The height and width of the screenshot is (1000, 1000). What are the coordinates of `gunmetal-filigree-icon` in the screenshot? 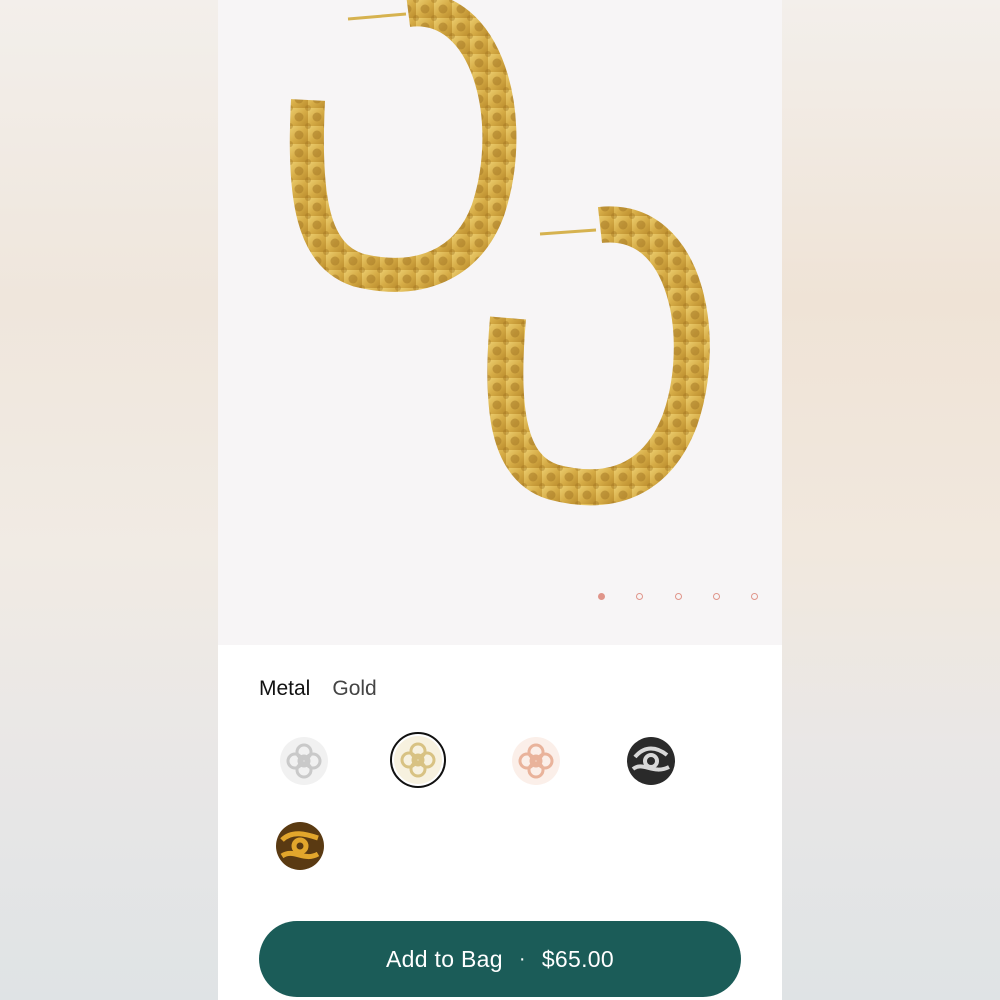 It's located at (651, 761).